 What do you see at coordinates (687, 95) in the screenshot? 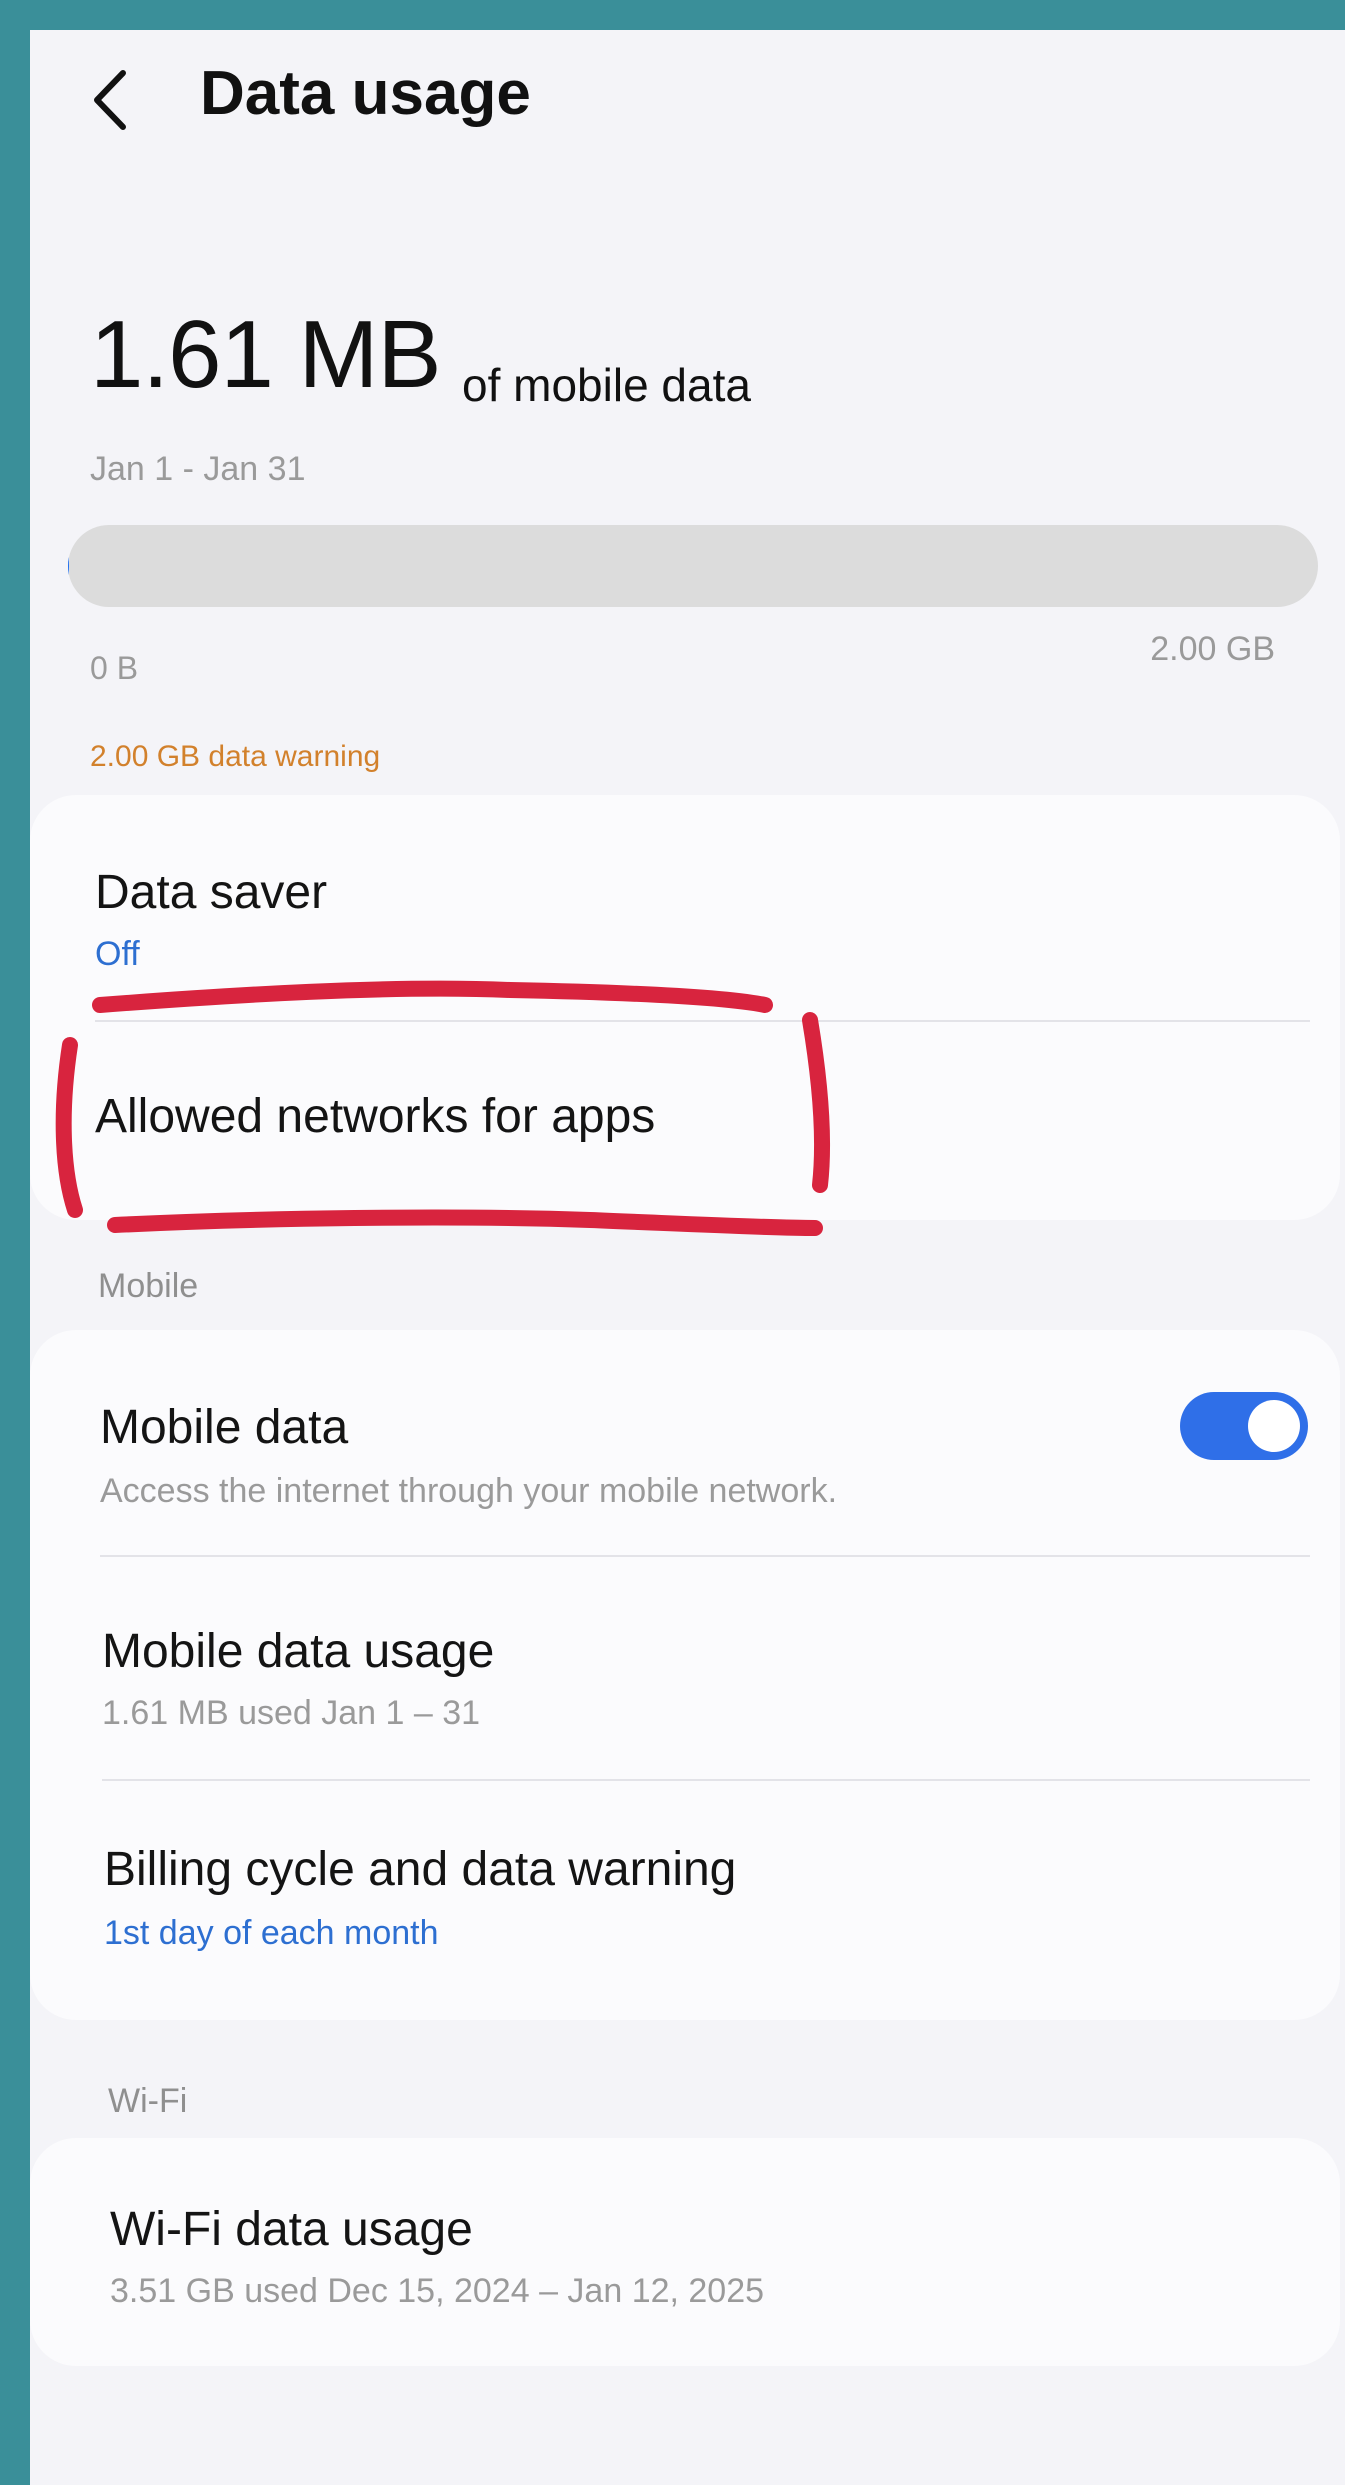
I see `app-bar: Data usage` at bounding box center [687, 95].